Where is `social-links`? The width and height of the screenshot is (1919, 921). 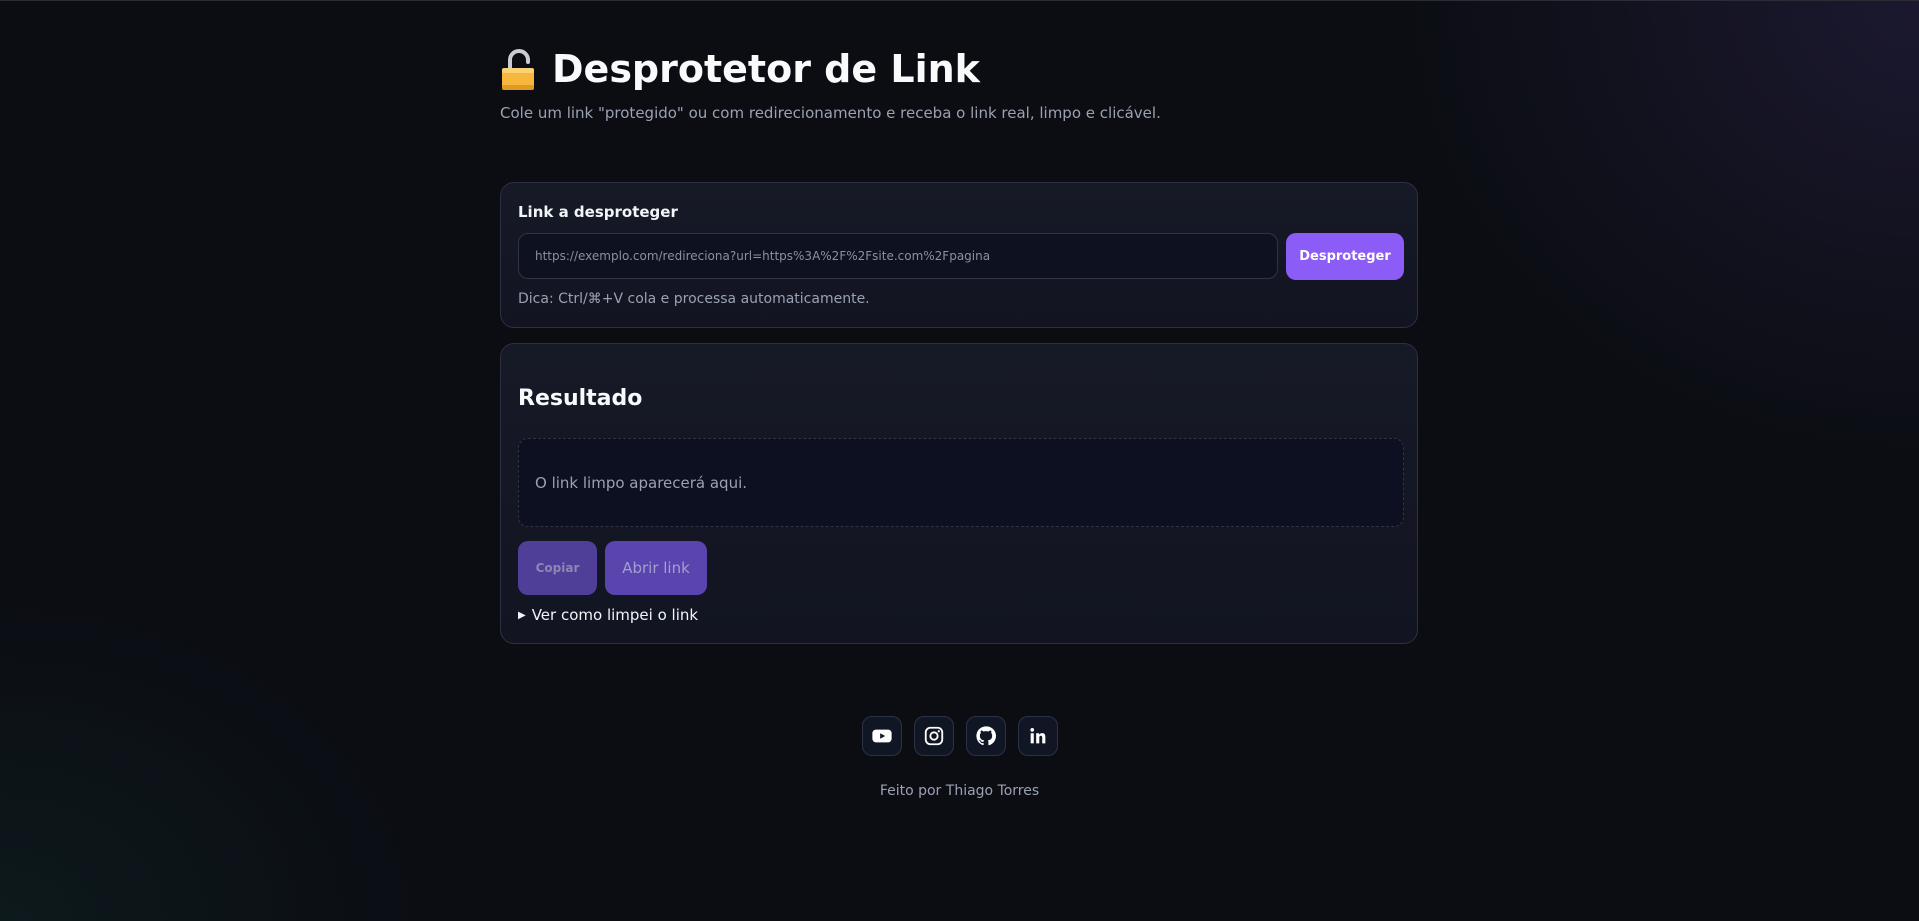 social-links is located at coordinates (960, 736).